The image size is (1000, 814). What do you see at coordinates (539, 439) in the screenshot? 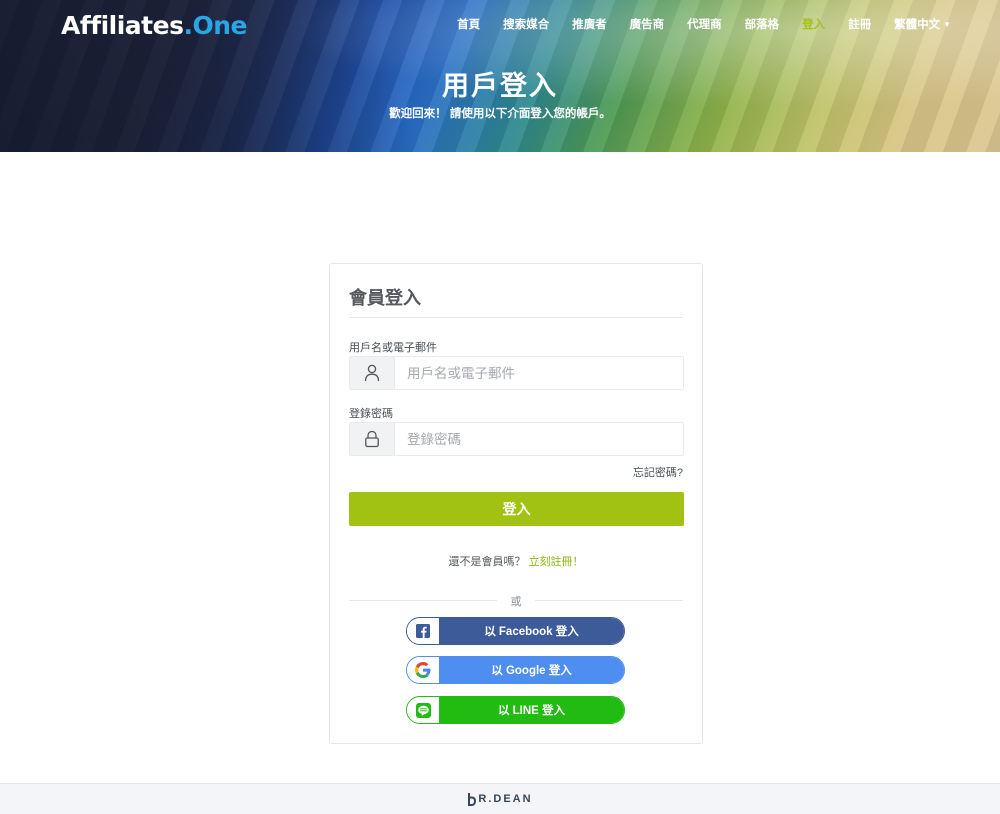
I see `password-input` at bounding box center [539, 439].